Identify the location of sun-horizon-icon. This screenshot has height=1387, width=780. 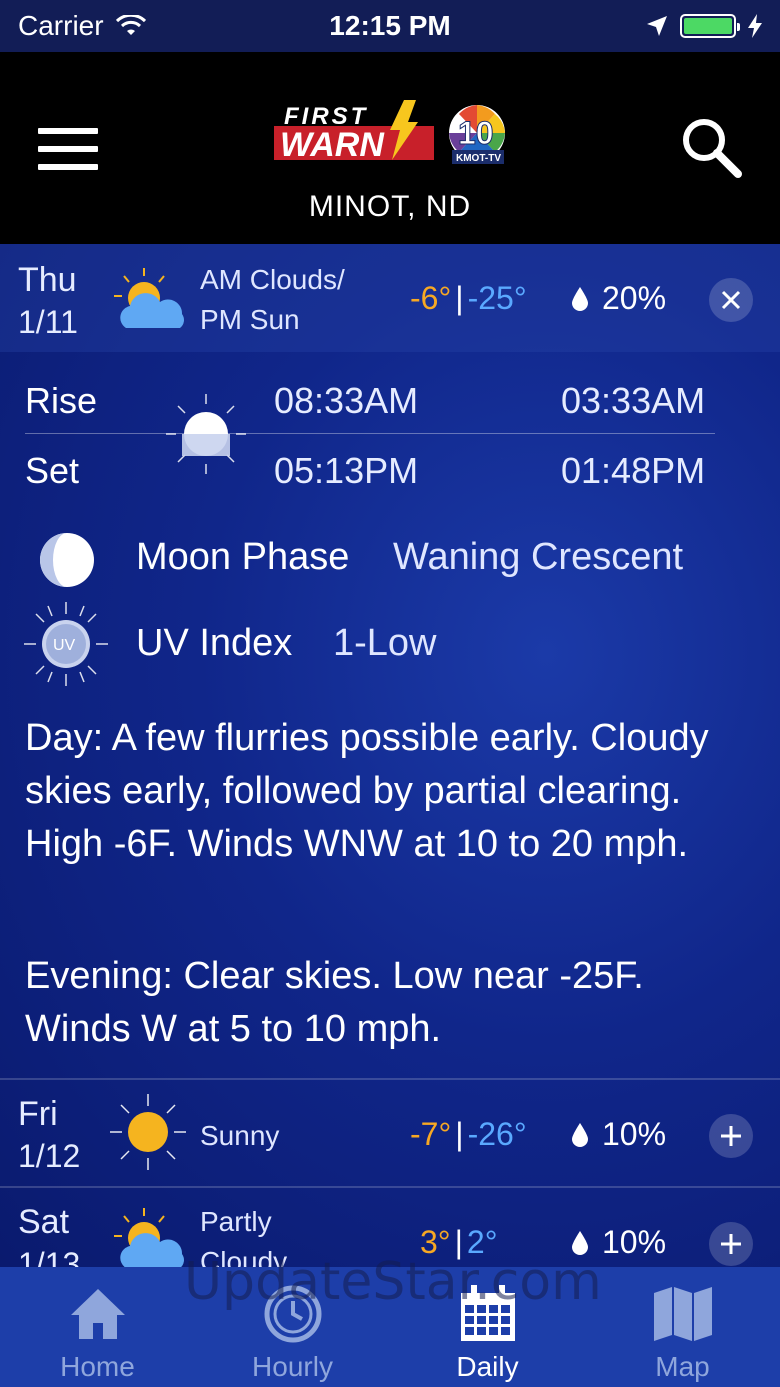
(206, 434).